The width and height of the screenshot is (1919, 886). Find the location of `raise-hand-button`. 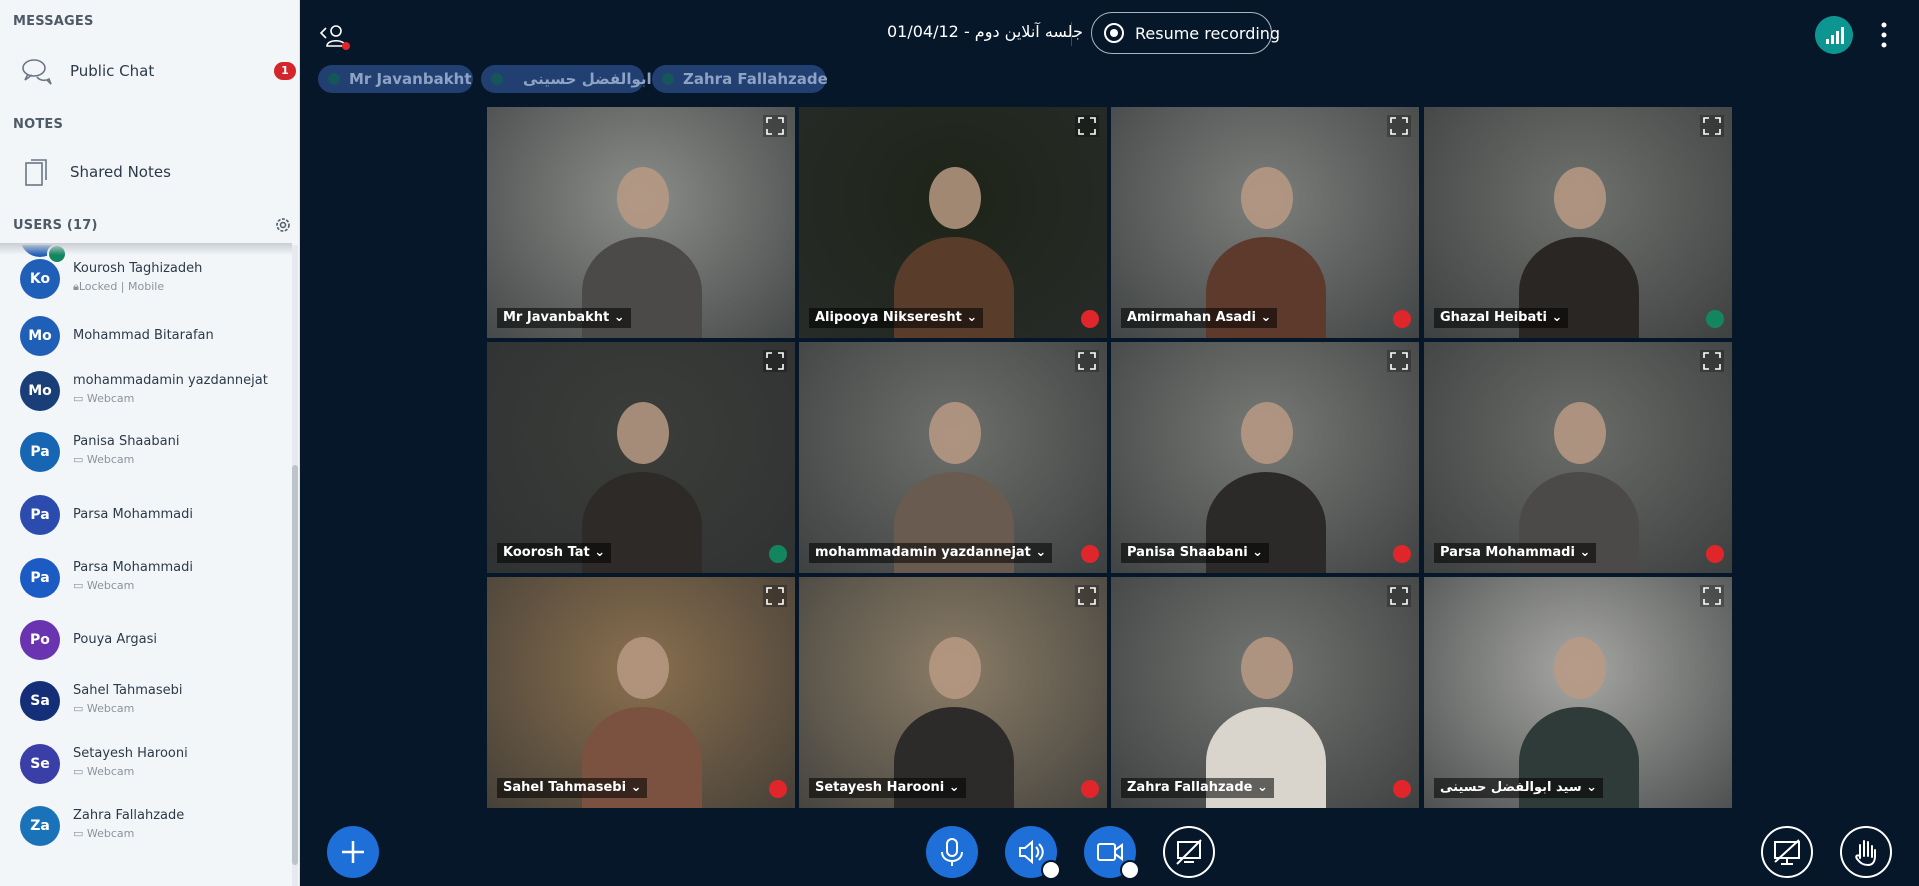

raise-hand-button is located at coordinates (1866, 852).